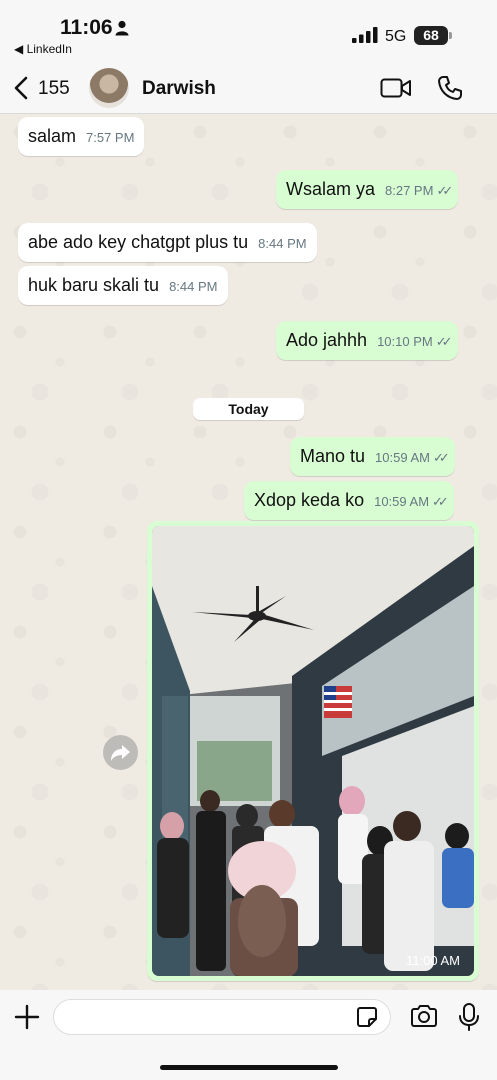 The width and height of the screenshot is (497, 1080). I want to click on message-text: Ado jahhh, so click(327, 340).